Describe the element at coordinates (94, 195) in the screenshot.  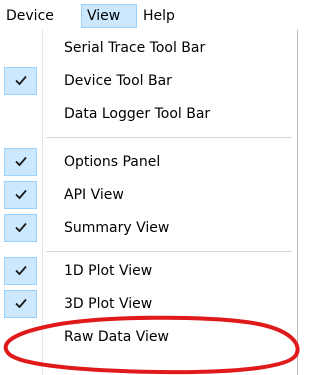
I see `menu-item-label: API View` at that location.